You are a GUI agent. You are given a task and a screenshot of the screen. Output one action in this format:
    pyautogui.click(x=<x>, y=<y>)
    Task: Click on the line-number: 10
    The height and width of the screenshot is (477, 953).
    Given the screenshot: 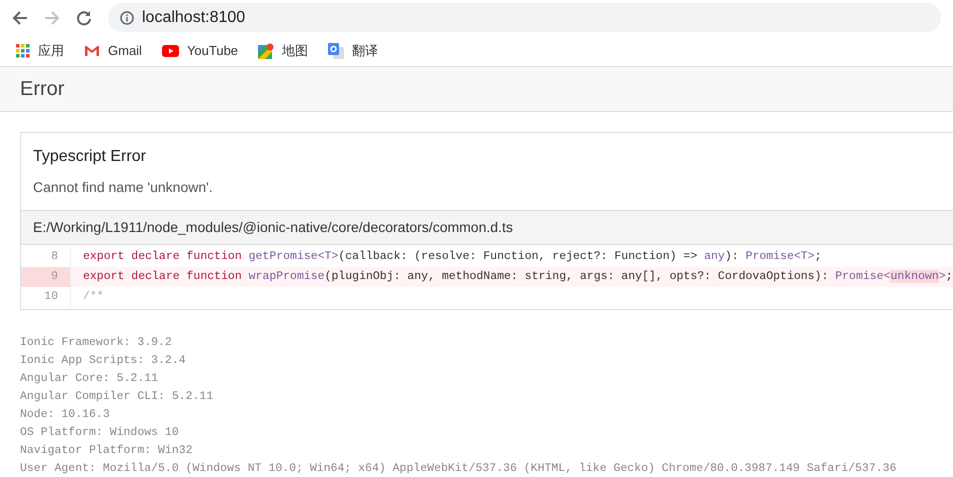 What is the action you would take?
    pyautogui.click(x=46, y=297)
    